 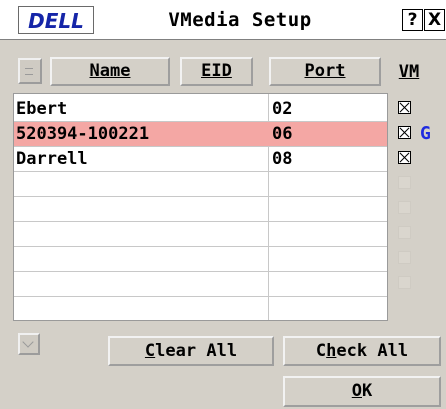 I want to click on sort-toggle-button, so click(x=30, y=71).